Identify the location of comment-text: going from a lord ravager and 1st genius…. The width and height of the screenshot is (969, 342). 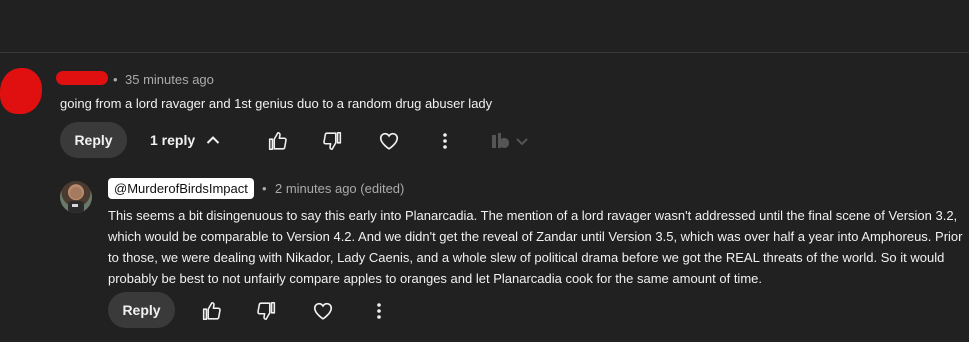
(276, 103).